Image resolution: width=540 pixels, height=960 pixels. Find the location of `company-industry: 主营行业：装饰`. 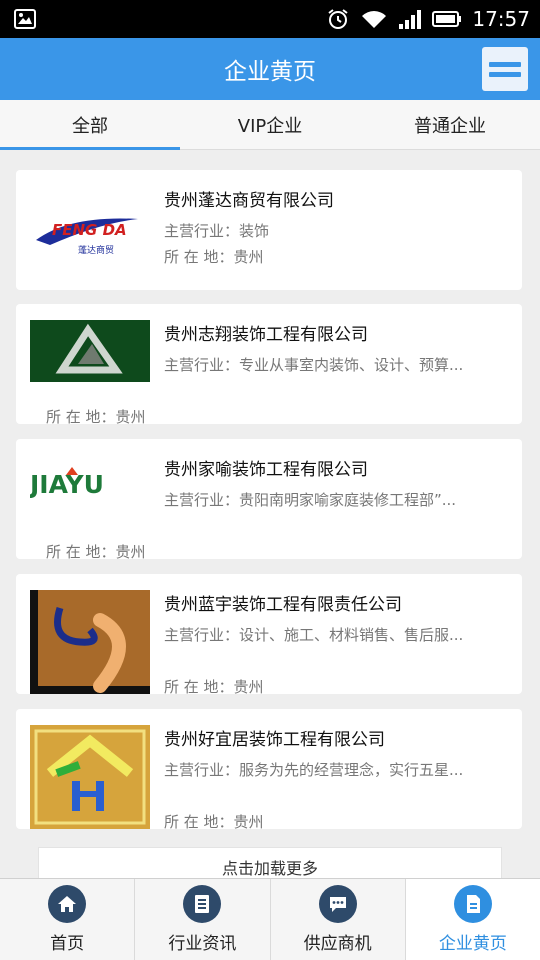

company-industry: 主营行业：装饰 is located at coordinates (217, 231).